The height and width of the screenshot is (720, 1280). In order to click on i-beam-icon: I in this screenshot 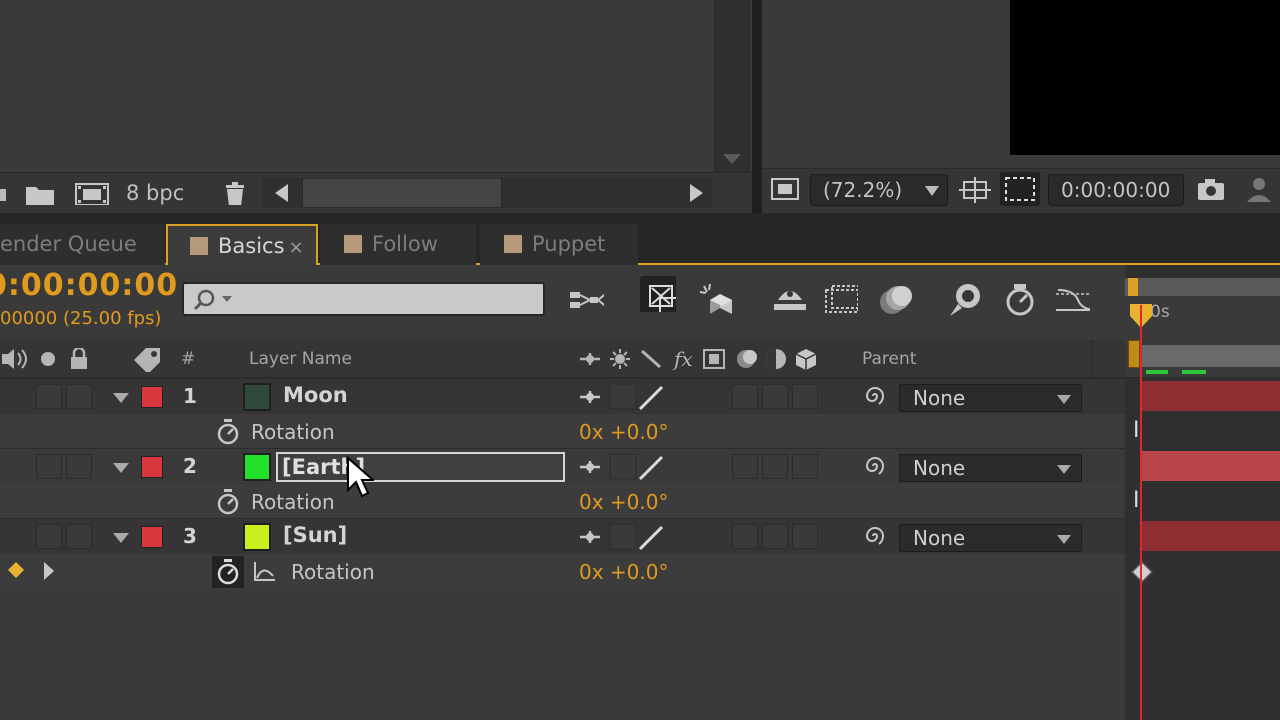, I will do `click(1136, 500)`.